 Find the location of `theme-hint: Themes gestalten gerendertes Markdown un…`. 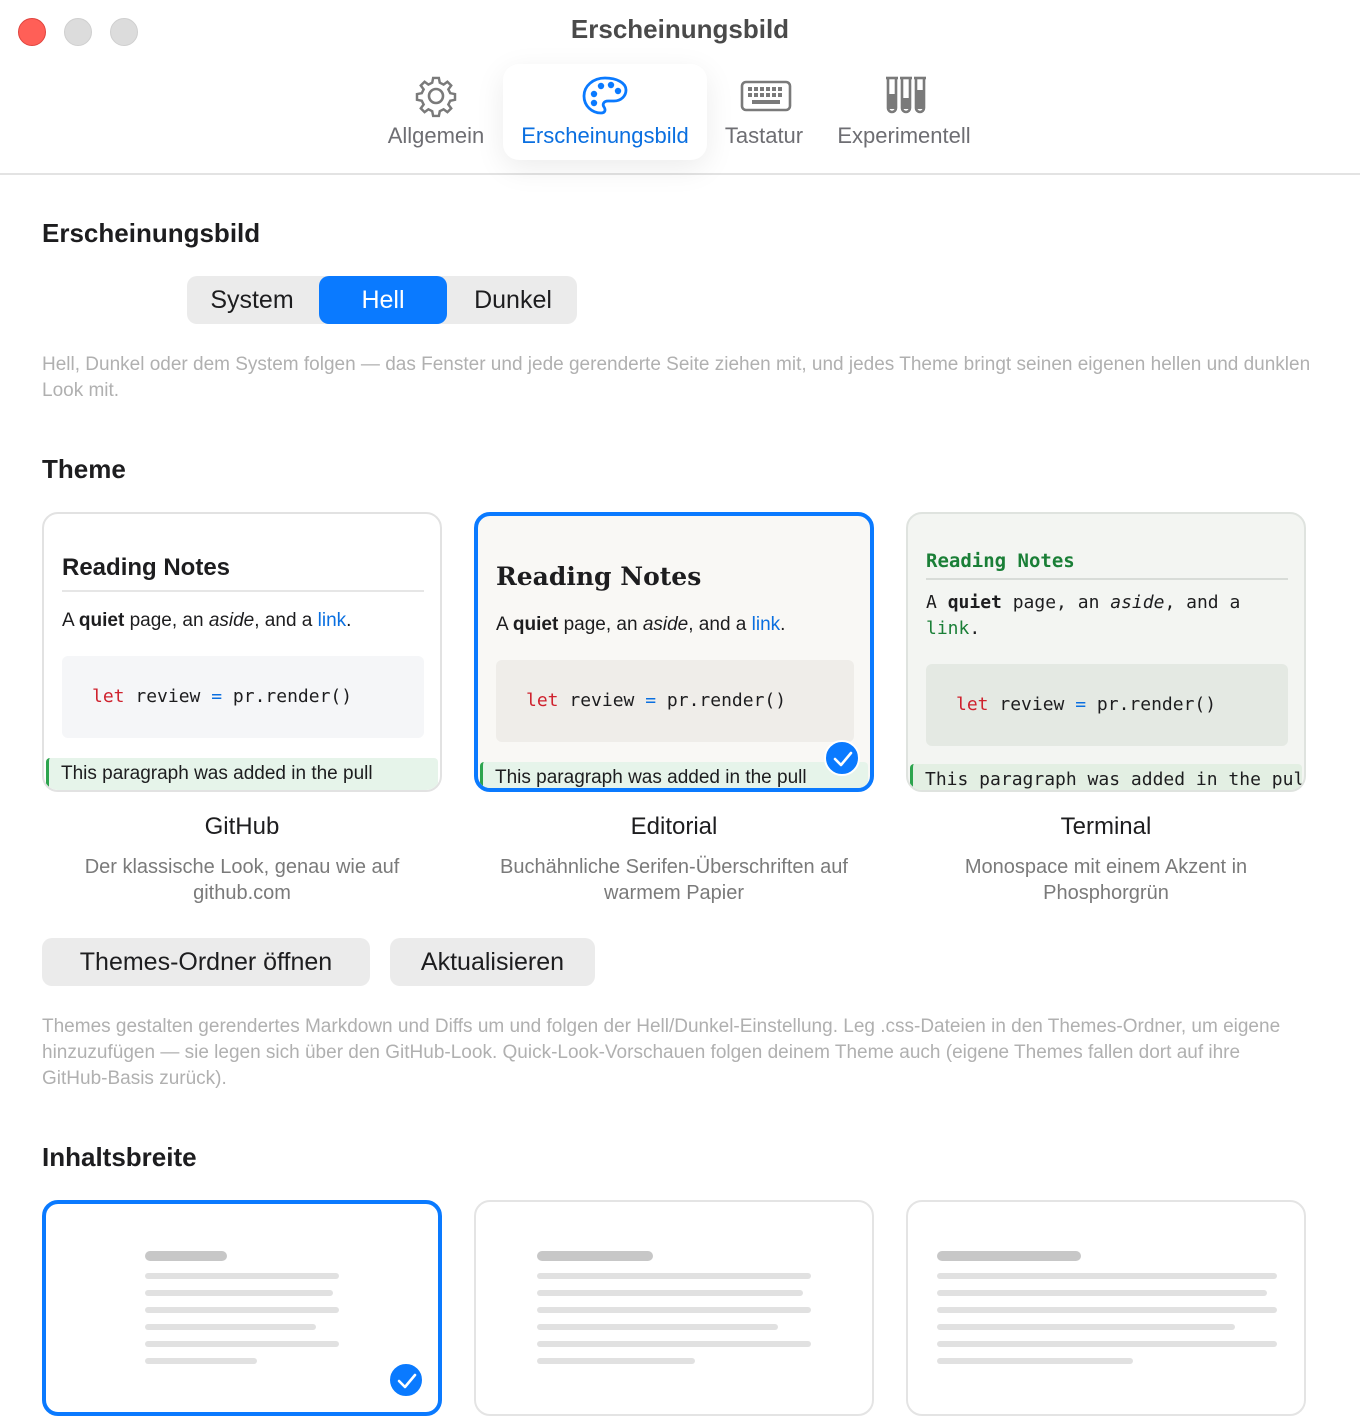

theme-hint: Themes gestalten gerendertes Markdown un… is located at coordinates (661, 1052).